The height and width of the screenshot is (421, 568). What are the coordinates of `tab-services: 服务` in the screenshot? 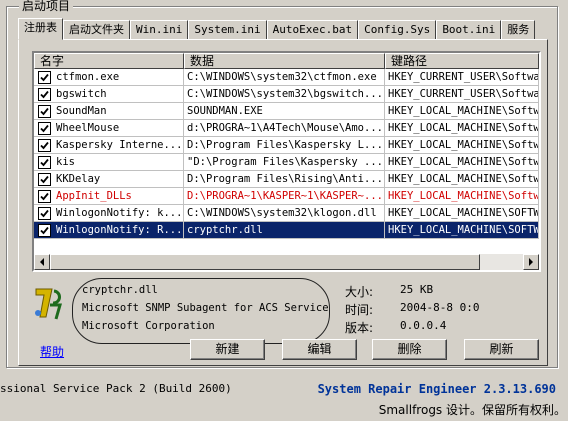 It's located at (518, 30).